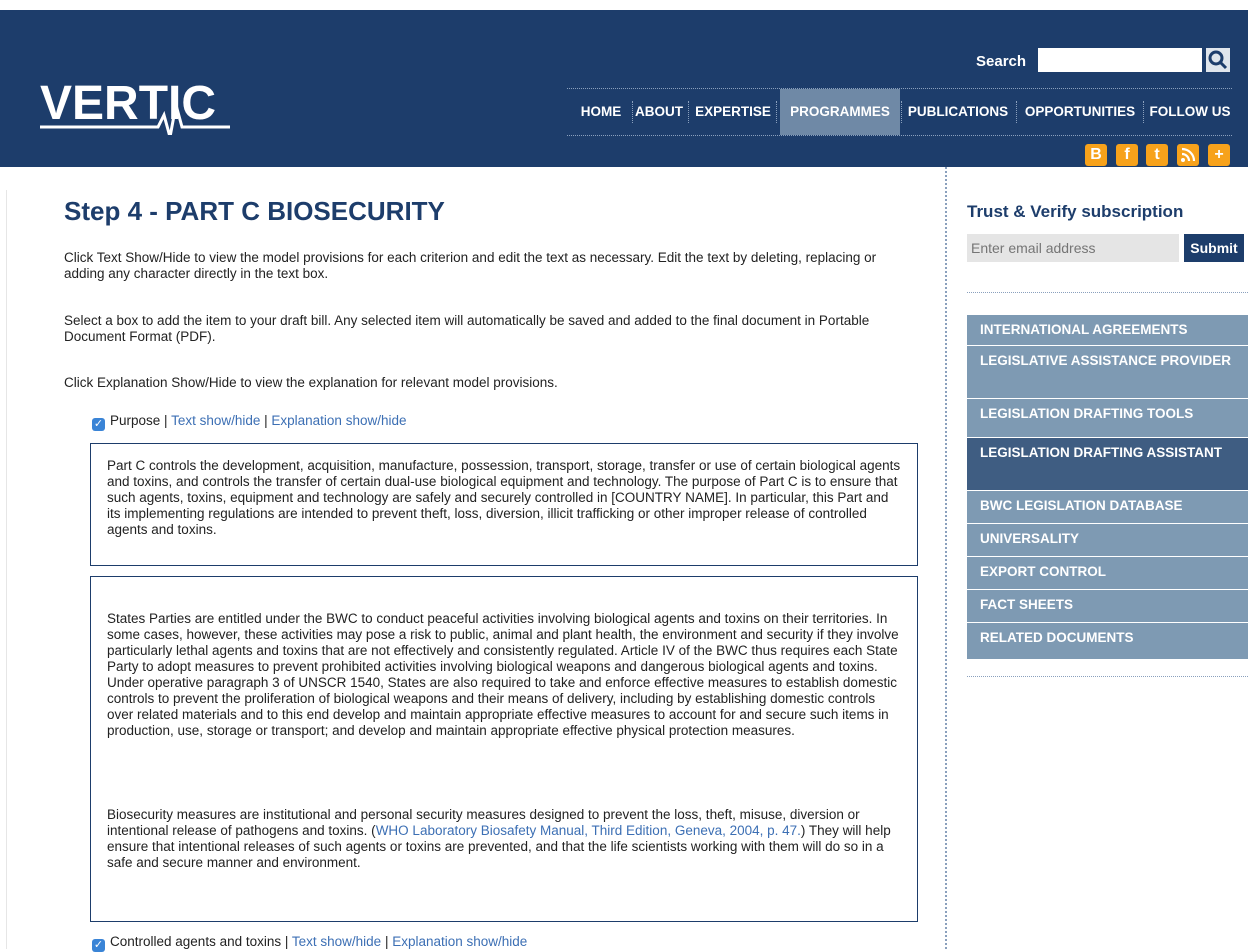  What do you see at coordinates (1107, 330) in the screenshot?
I see `sidebar-item-international-agreements: INTERNATIONAL AGREEMENTS` at bounding box center [1107, 330].